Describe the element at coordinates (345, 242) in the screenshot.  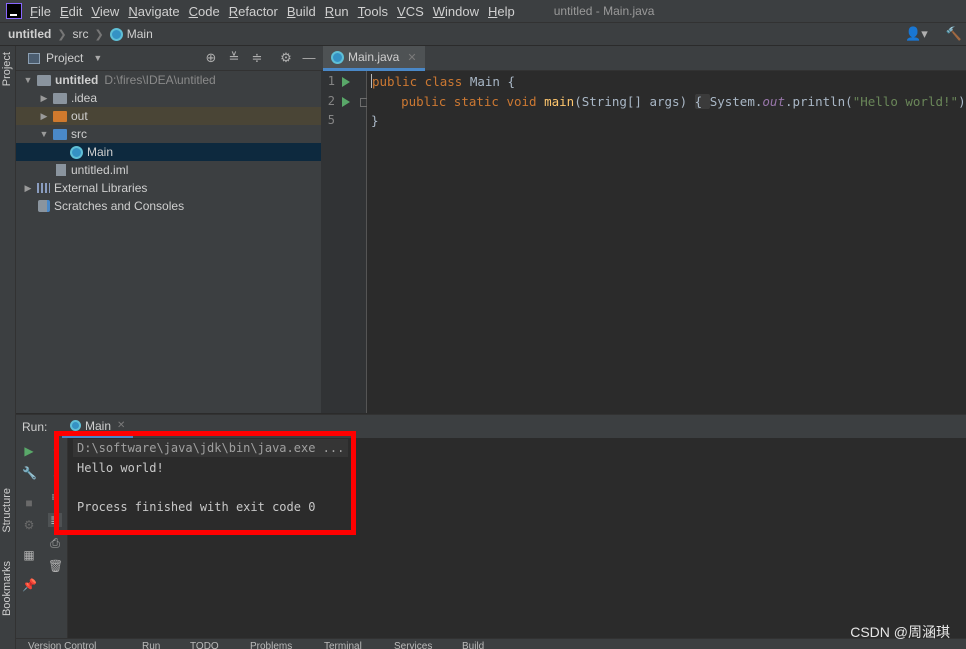
I see `editor-gutter: 1 2 5` at that location.